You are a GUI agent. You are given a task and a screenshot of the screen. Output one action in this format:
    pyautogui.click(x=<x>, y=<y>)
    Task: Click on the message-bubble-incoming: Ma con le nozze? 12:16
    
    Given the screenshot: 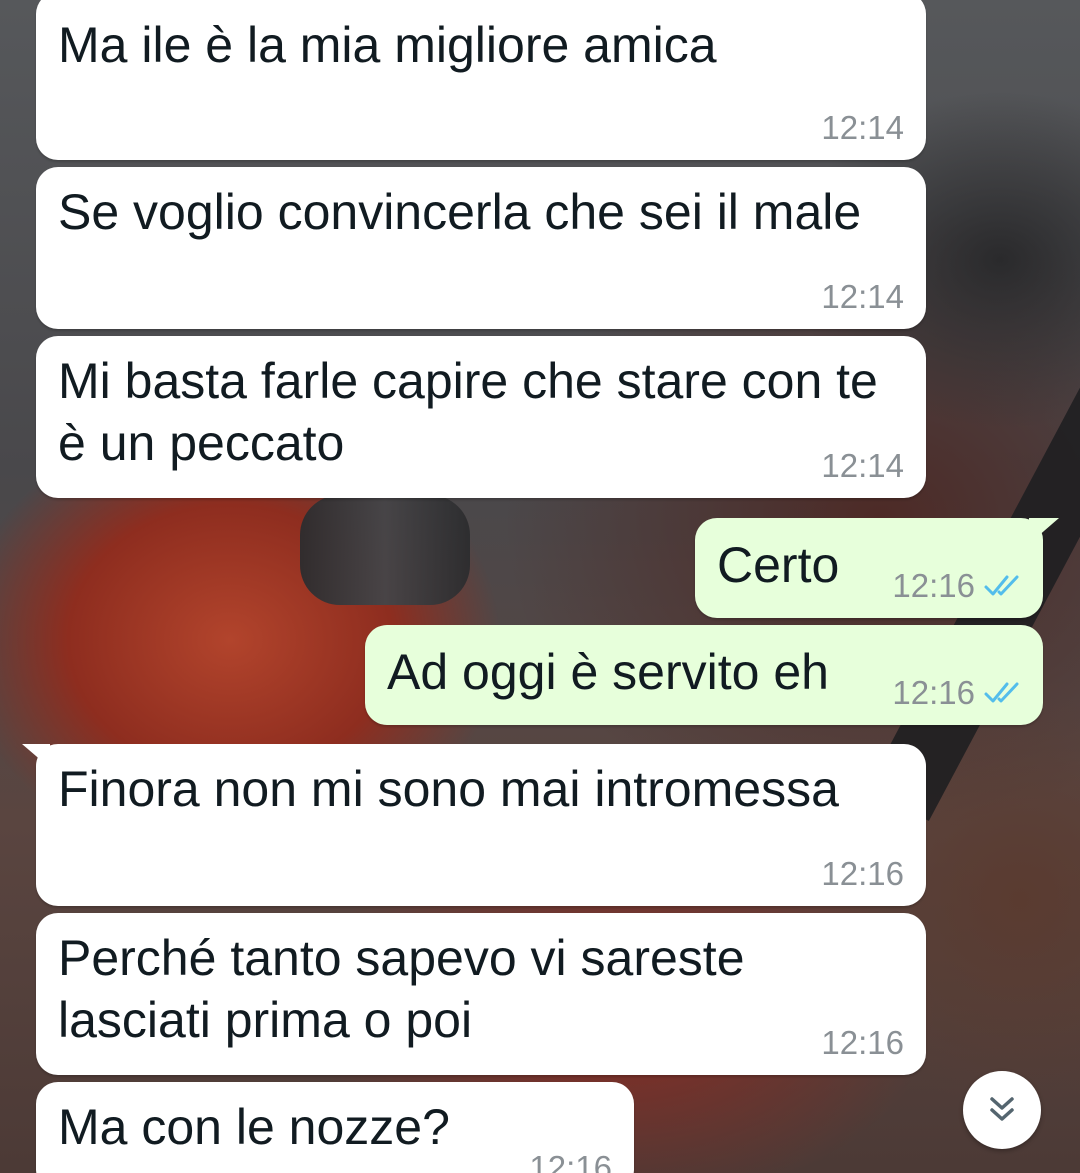 What is the action you would take?
    pyautogui.click(x=335, y=1127)
    